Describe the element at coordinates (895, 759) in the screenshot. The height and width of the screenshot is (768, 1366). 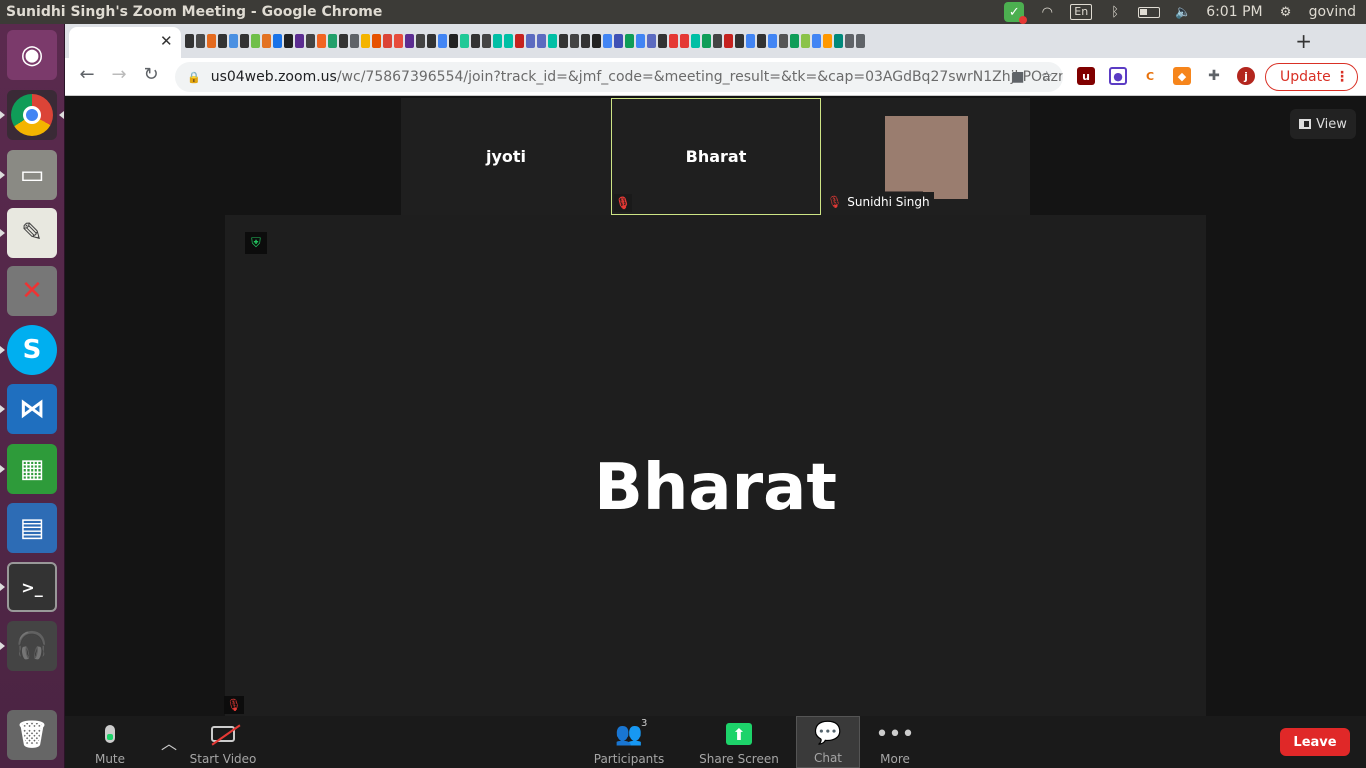
I see `more-label: More` at that location.